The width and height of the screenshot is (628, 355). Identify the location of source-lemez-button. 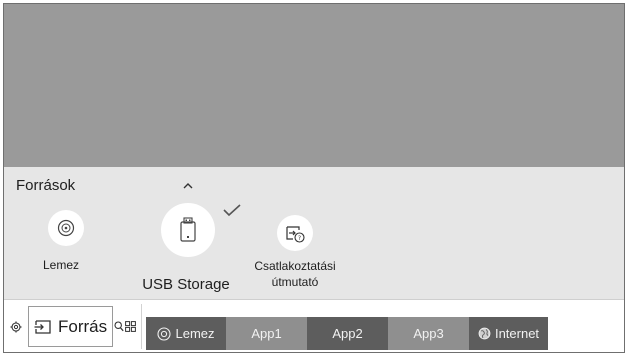
(66, 228).